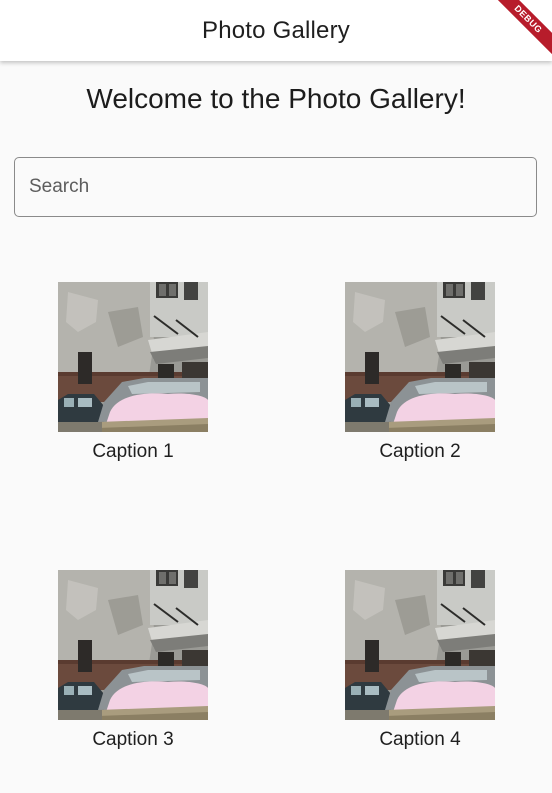 Image resolution: width=552 pixels, height=793 pixels. I want to click on gallery-item: Caption 1, so click(133, 372).